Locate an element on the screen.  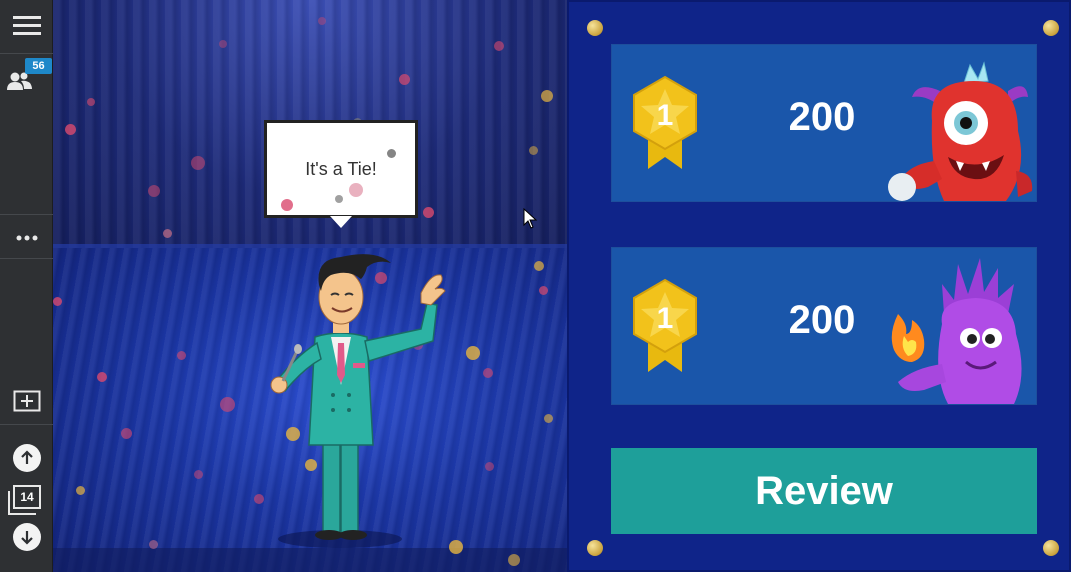
add-slide-icon is located at coordinates (26, 401).